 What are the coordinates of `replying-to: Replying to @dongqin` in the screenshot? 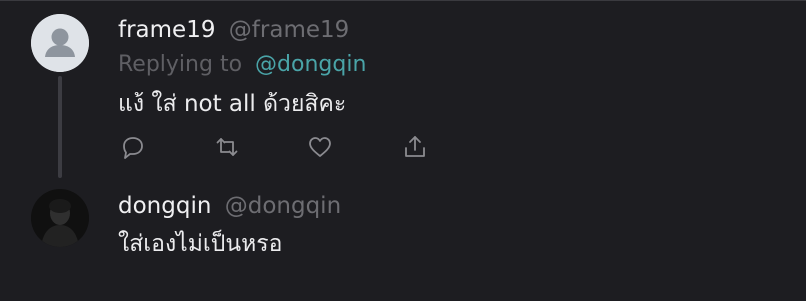 It's located at (242, 65).